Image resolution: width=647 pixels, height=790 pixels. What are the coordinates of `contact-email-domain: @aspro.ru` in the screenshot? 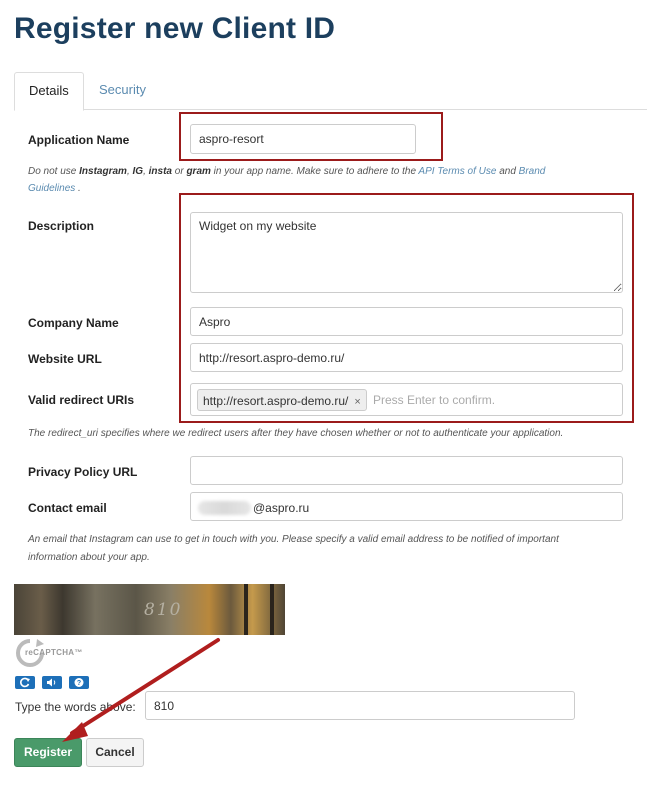 It's located at (281, 508).